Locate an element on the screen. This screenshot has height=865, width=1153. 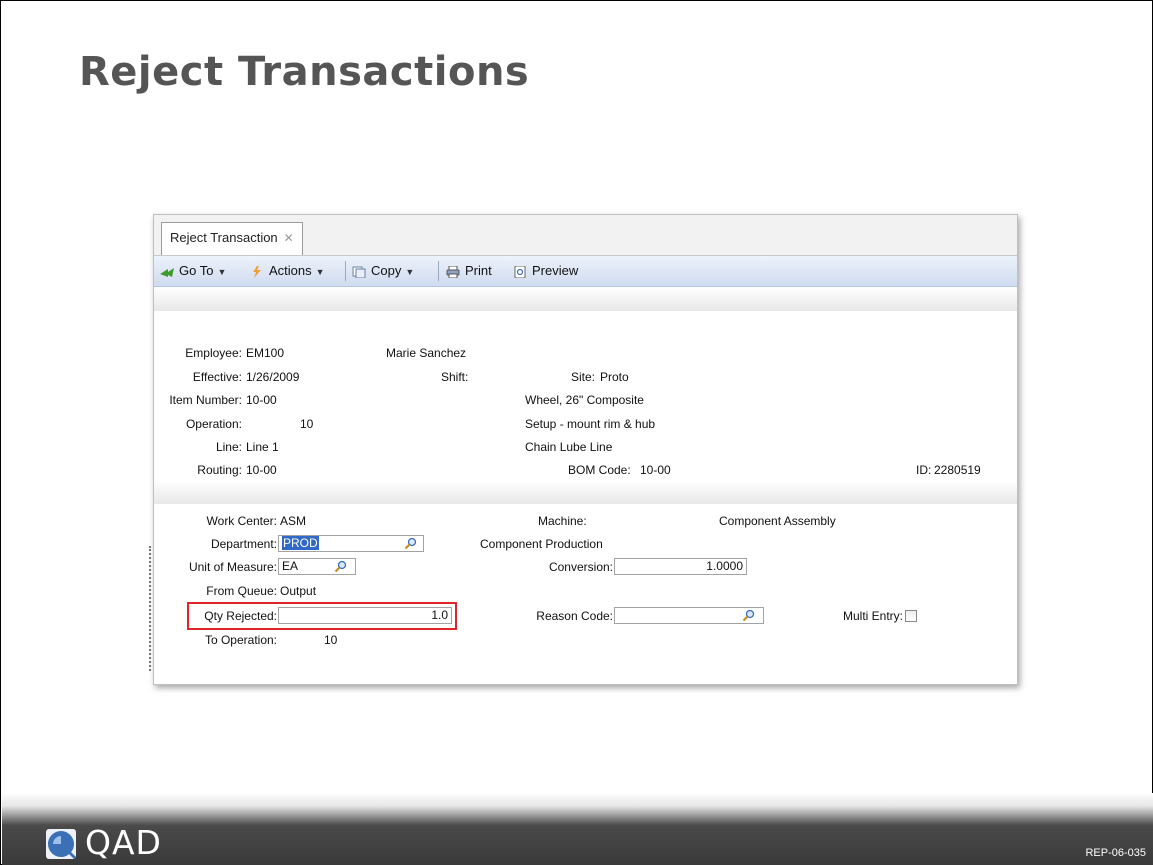
department-label: Department: is located at coordinates (243, 544).